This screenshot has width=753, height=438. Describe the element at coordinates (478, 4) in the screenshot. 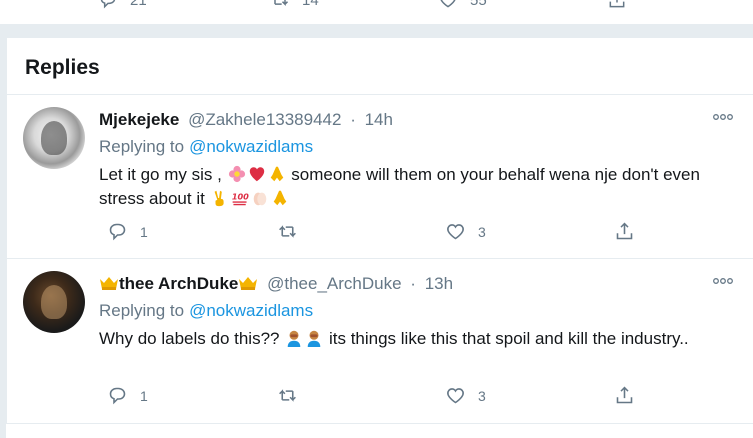

I see `like-count: 55` at that location.